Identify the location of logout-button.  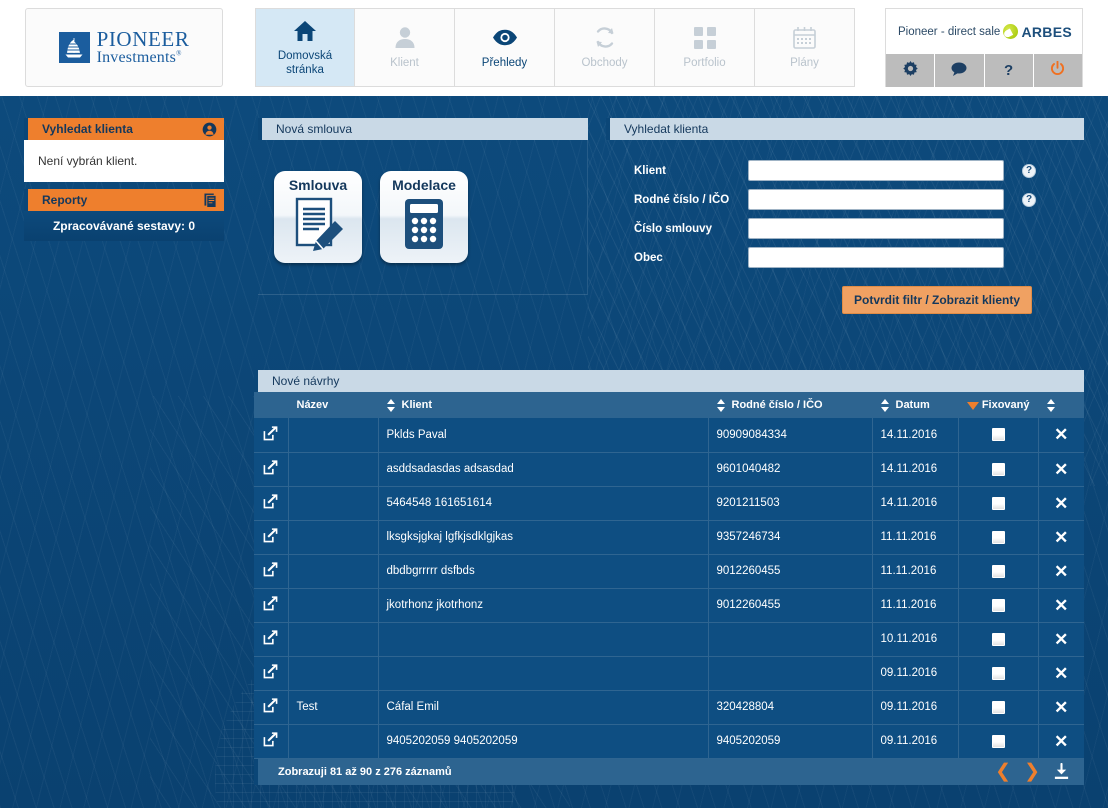
(1057, 70).